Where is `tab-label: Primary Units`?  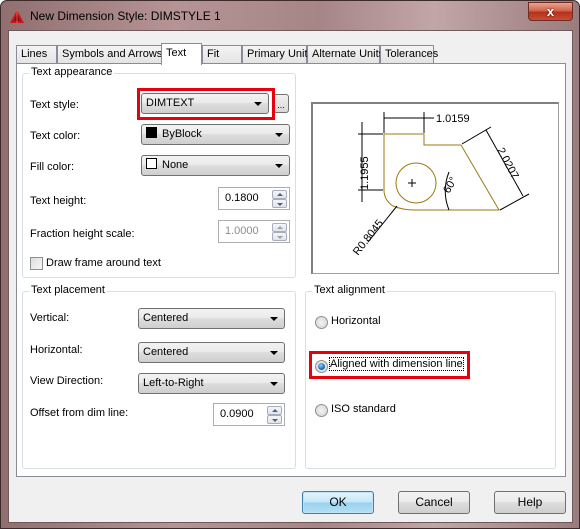 tab-label: Primary Units is located at coordinates (280, 54).